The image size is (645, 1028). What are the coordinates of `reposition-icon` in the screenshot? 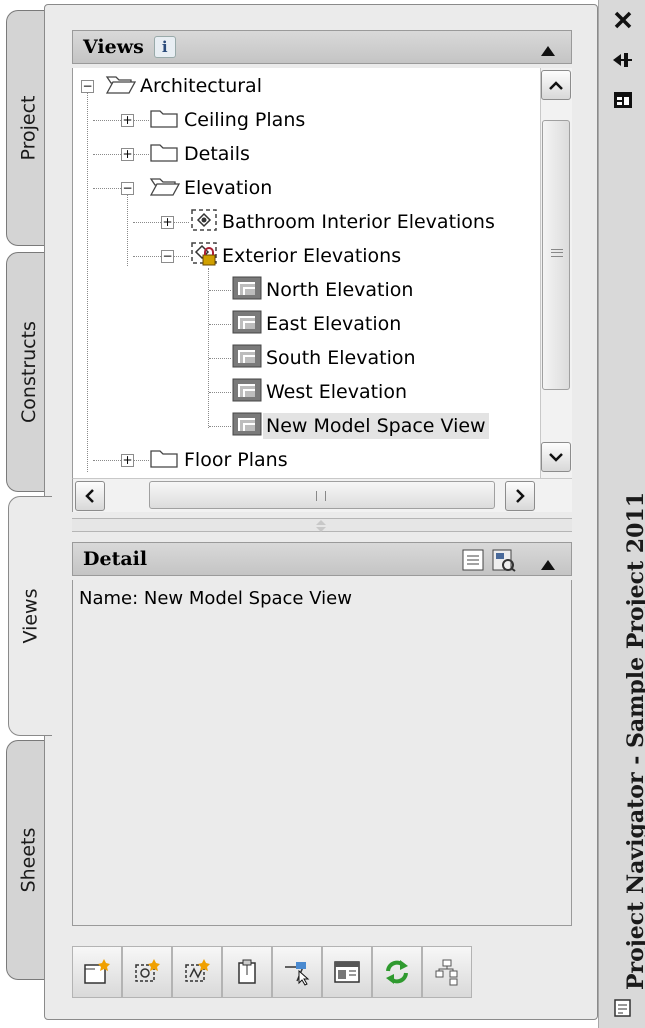 It's located at (347, 972).